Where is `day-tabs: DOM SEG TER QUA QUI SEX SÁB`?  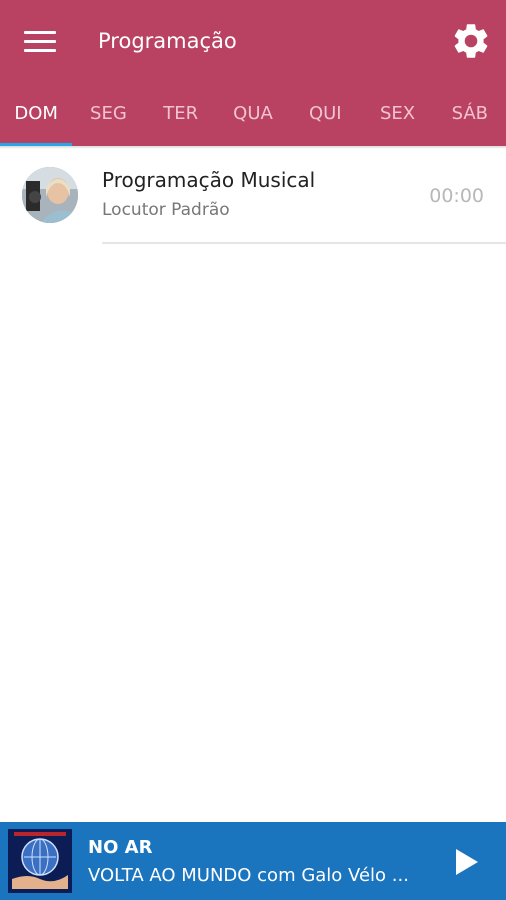 day-tabs: DOM SEG TER QUA QUI SEX SÁB is located at coordinates (253, 115).